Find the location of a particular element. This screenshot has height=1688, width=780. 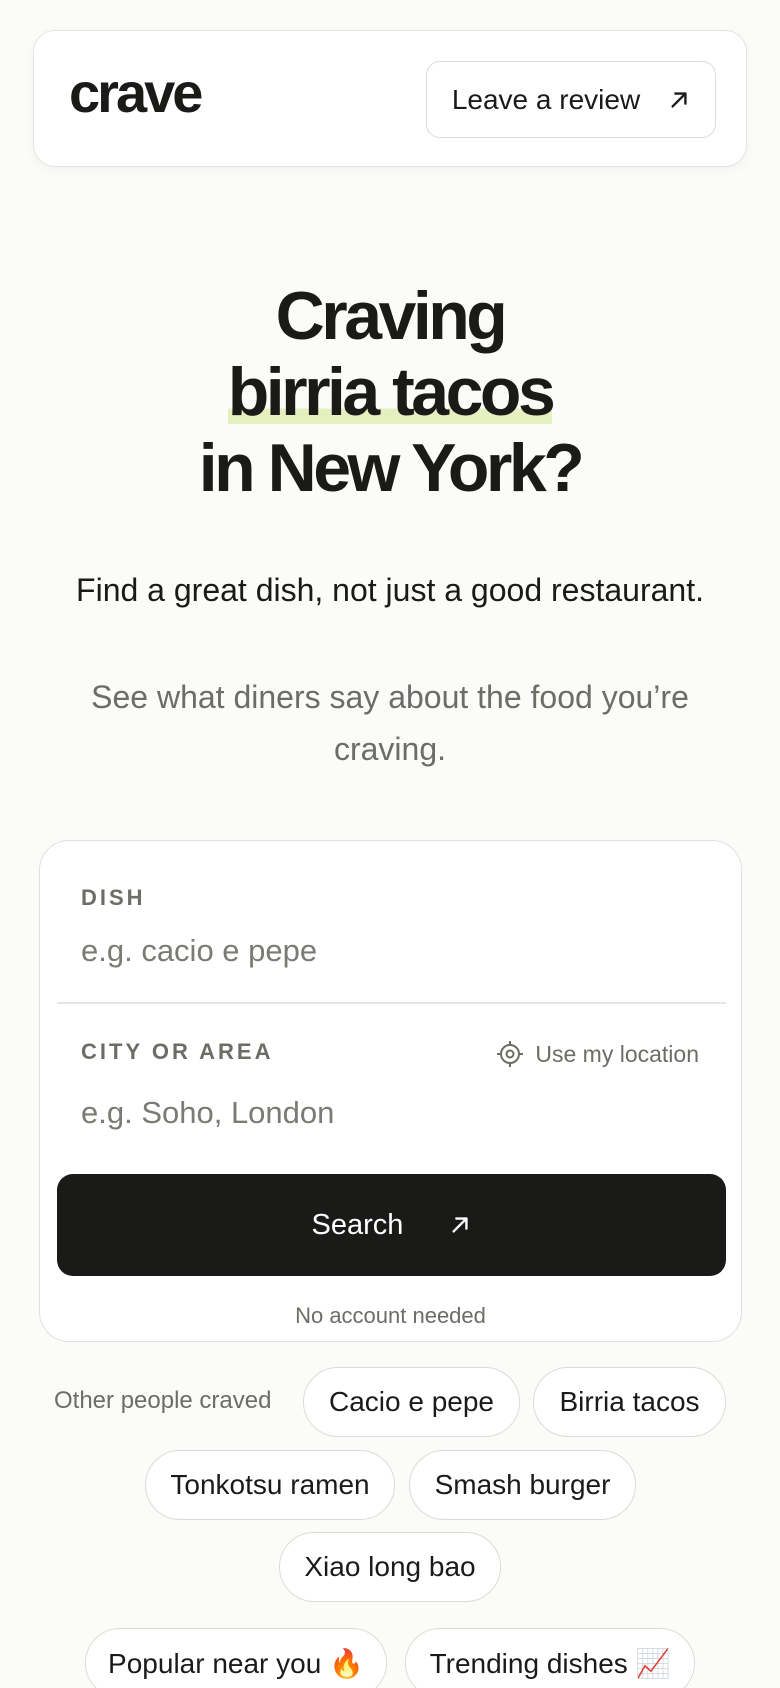

hero-headline: Craving birria tacos in New York? is located at coordinates (390, 392).